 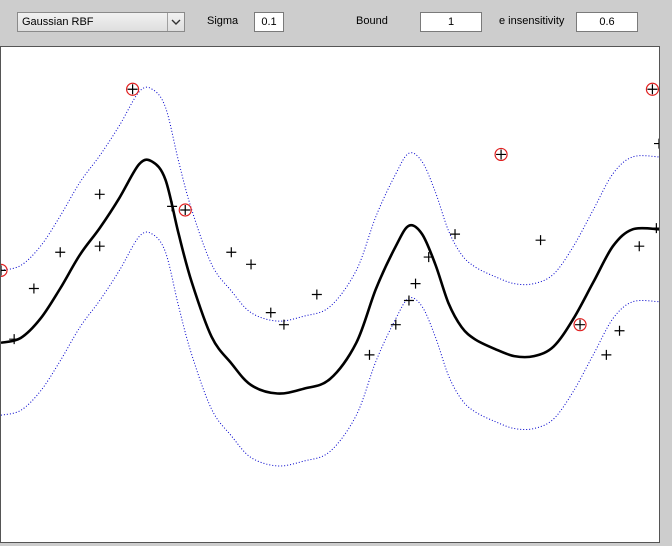 I want to click on sigma-field: 0.1, so click(x=269, y=22).